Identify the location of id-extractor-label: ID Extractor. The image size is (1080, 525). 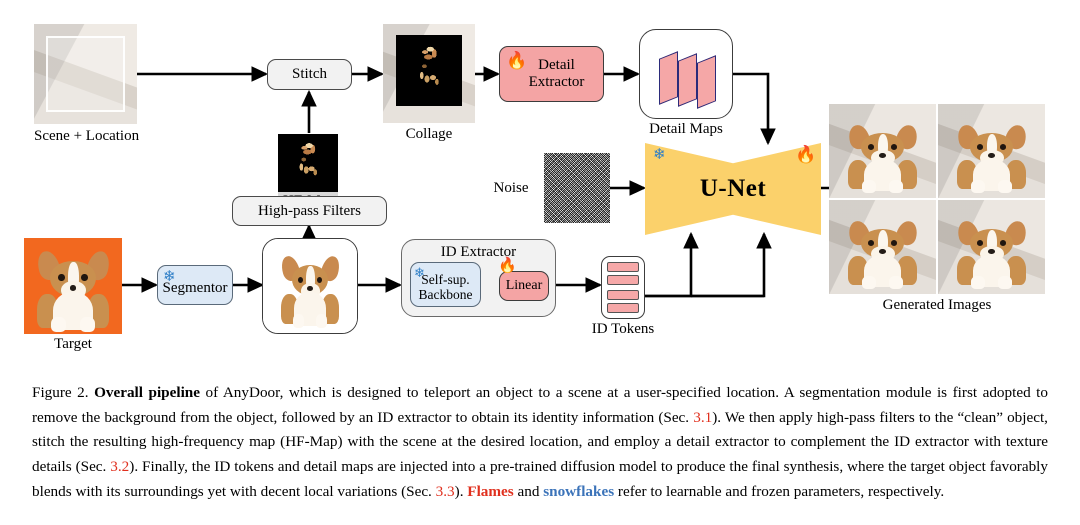
(478, 252).